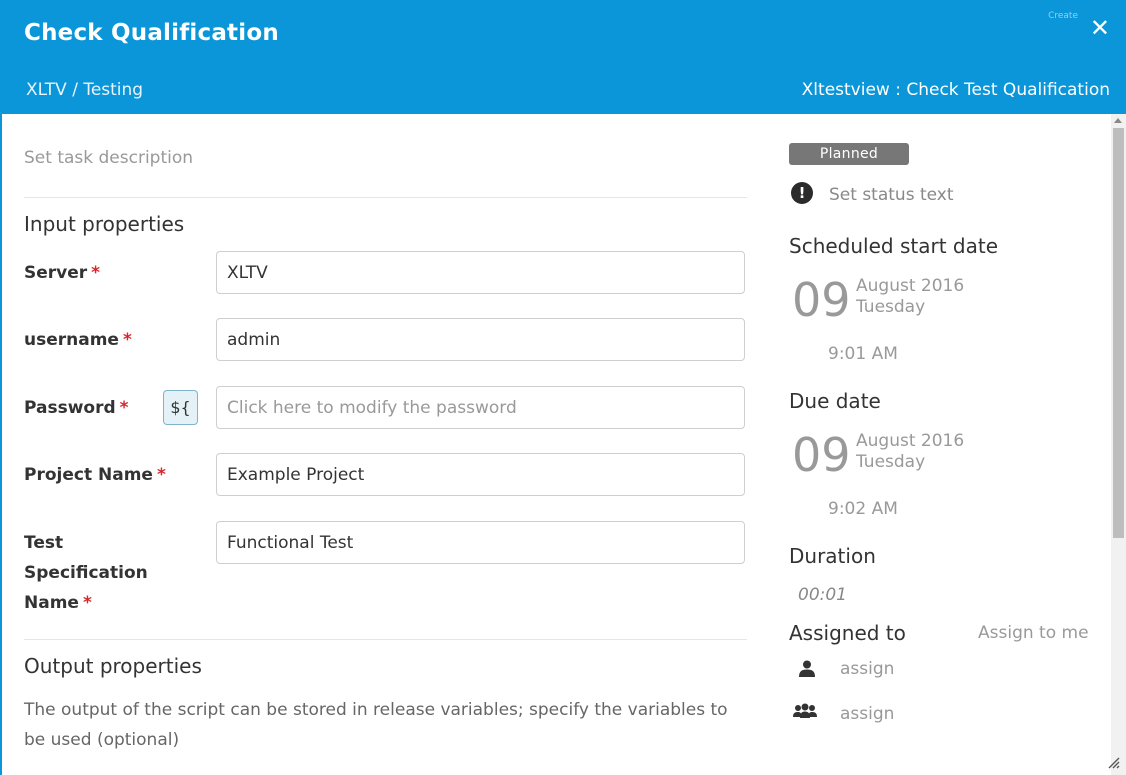 The width and height of the screenshot is (1126, 775). Describe the element at coordinates (1118, 333) in the screenshot. I see `scroll-thumb` at that location.